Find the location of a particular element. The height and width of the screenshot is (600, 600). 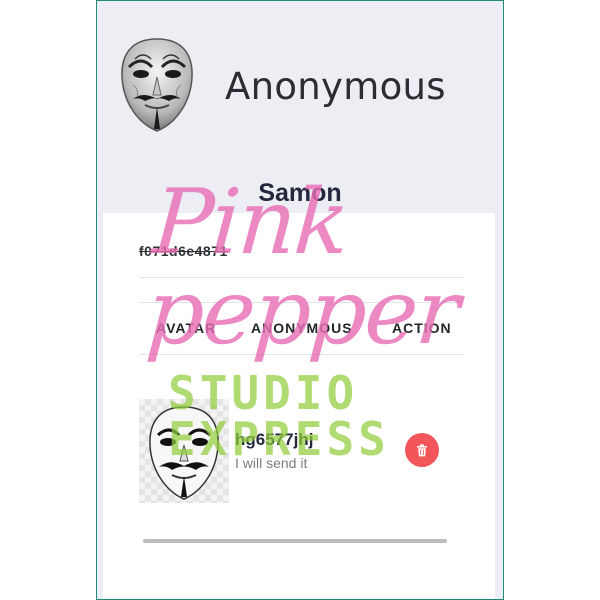

horizontal-scrollbar is located at coordinates (295, 541).